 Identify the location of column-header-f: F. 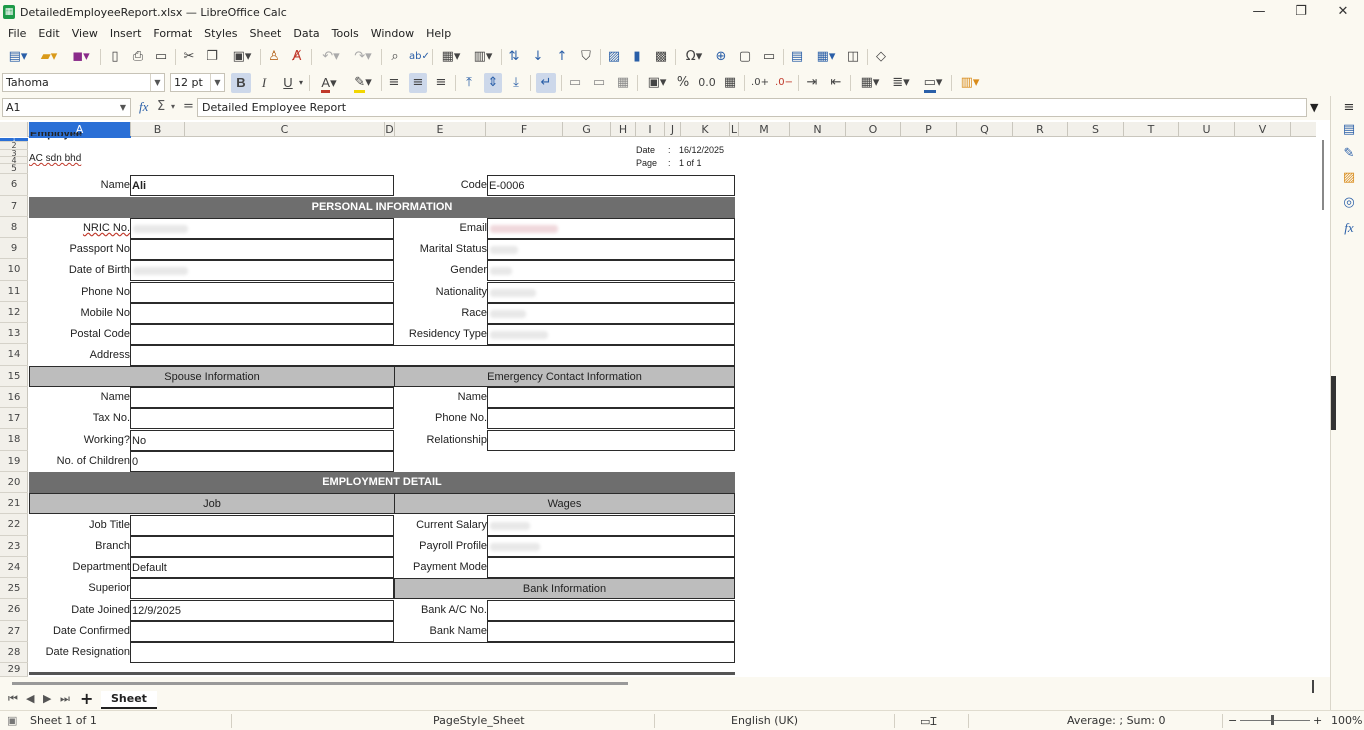
(524, 129).